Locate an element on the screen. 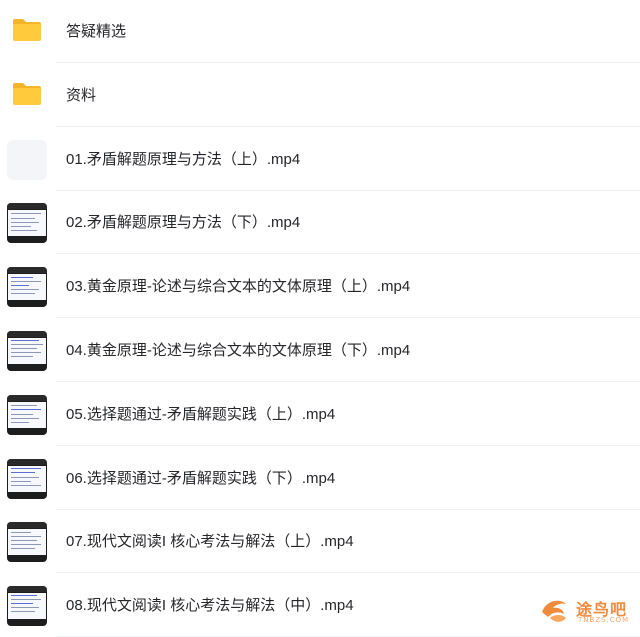 The height and width of the screenshot is (637, 640). folder-name: 答疑精选 is located at coordinates (96, 31).